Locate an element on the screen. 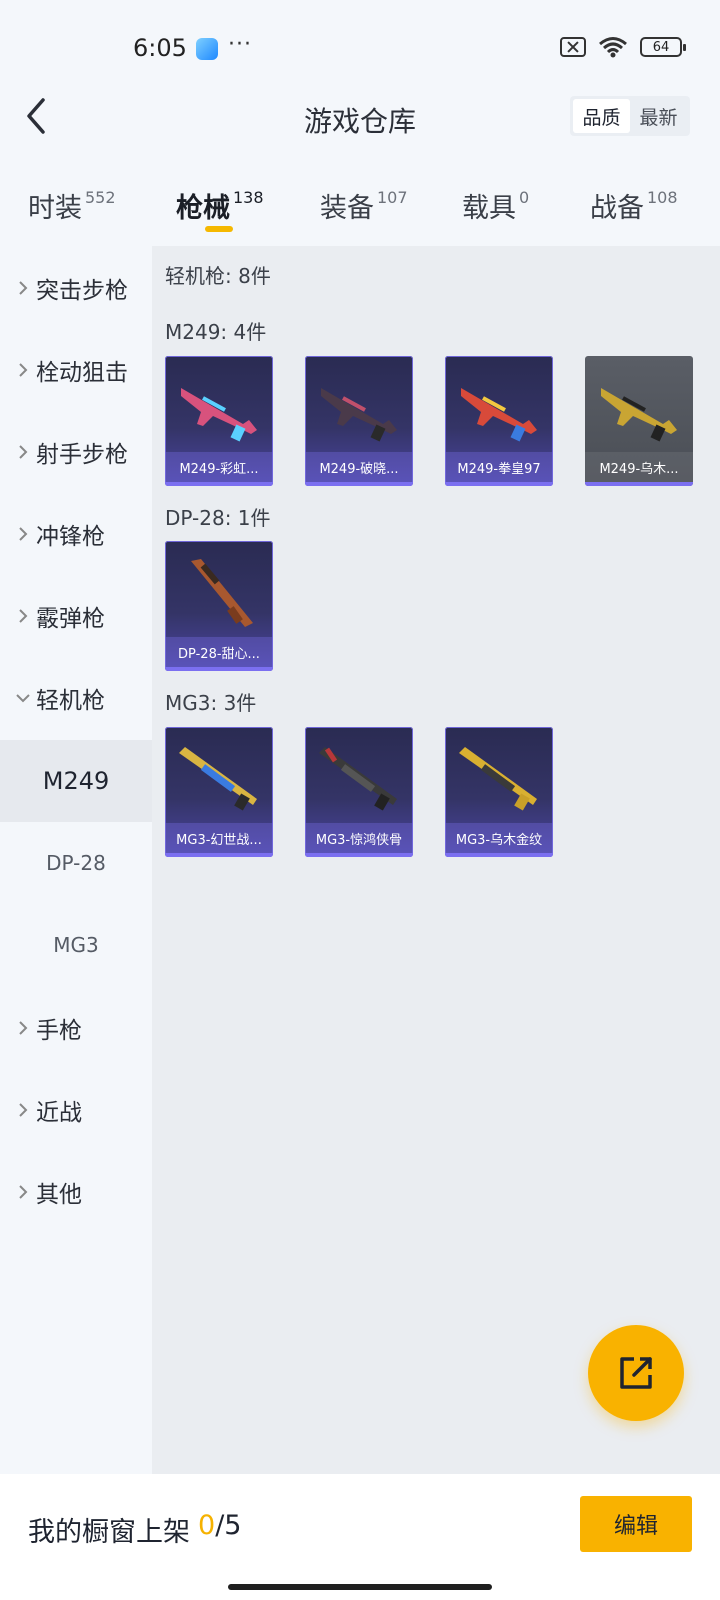  sort-quality-button: 品质 is located at coordinates (601, 116).